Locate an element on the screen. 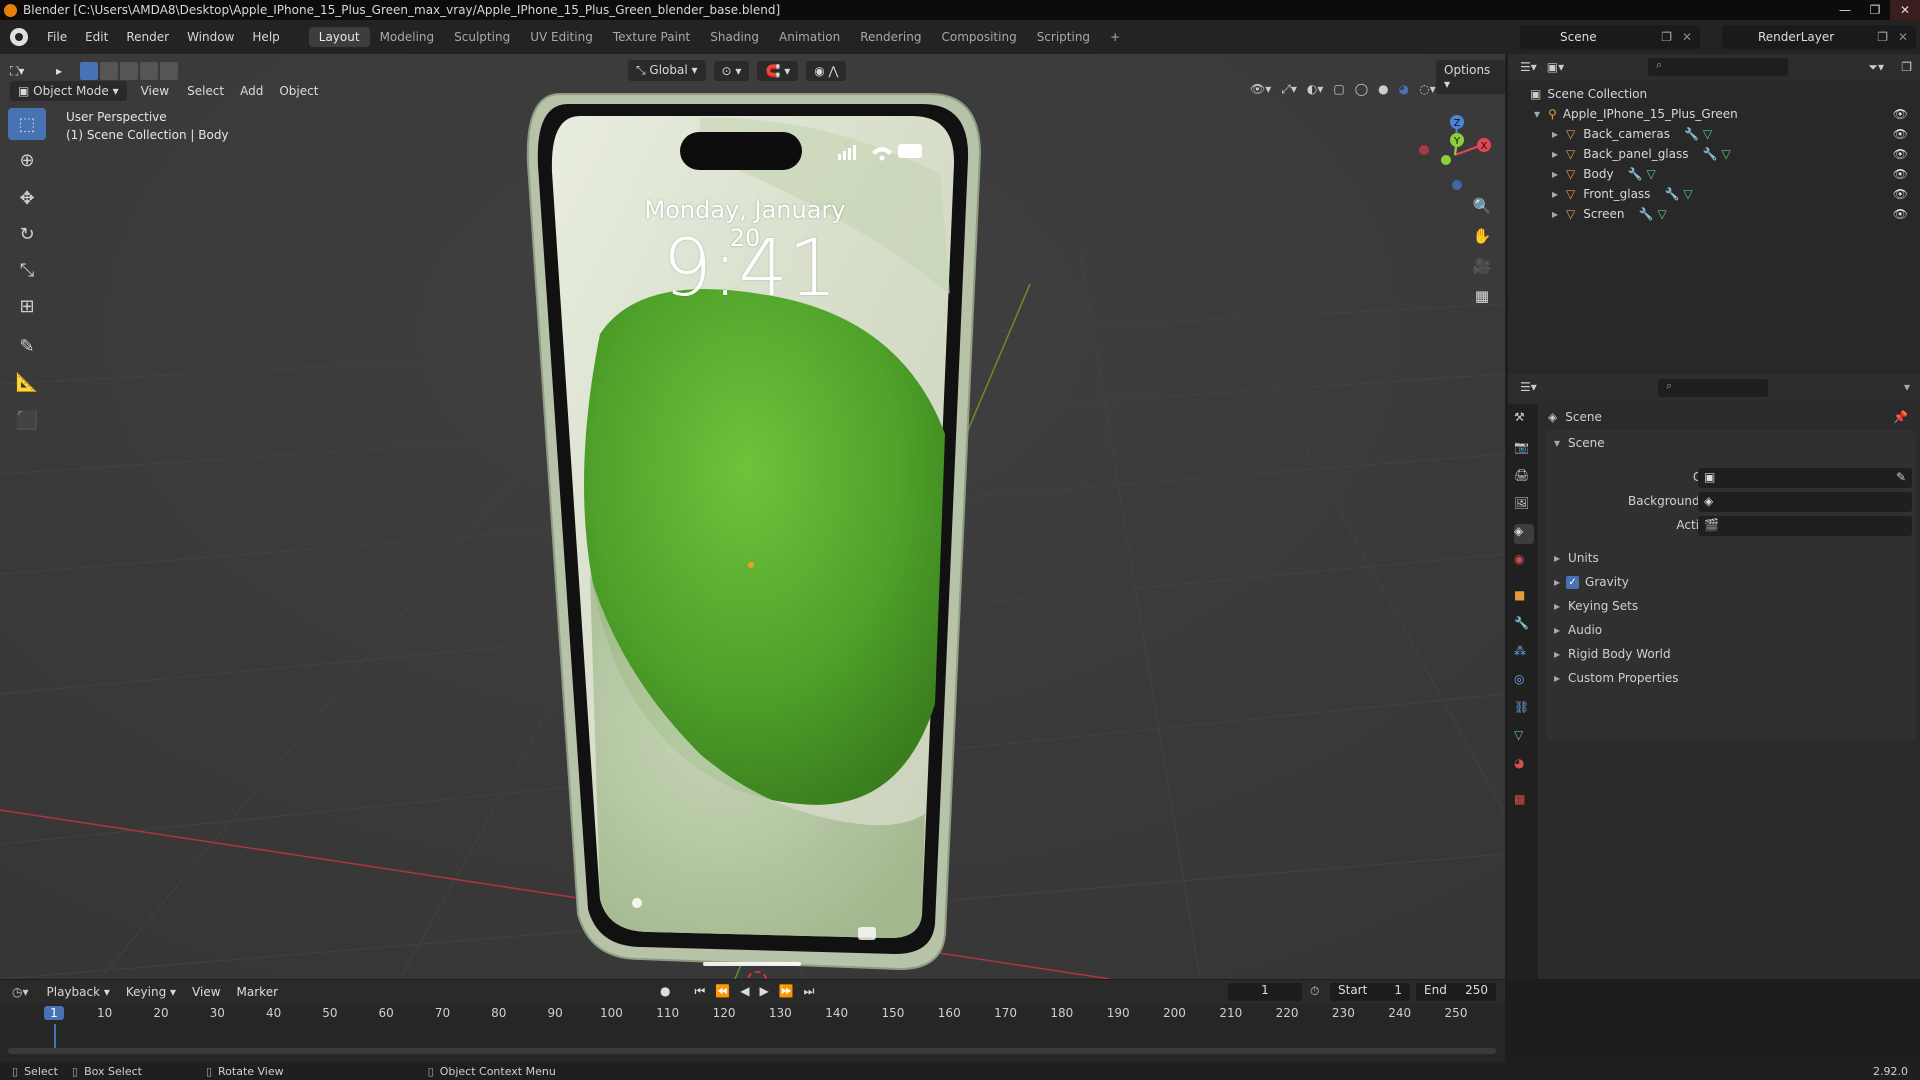 This screenshot has width=1920, height=1080. copy-renderlayer-icon: ❐ is located at coordinates (1882, 37).